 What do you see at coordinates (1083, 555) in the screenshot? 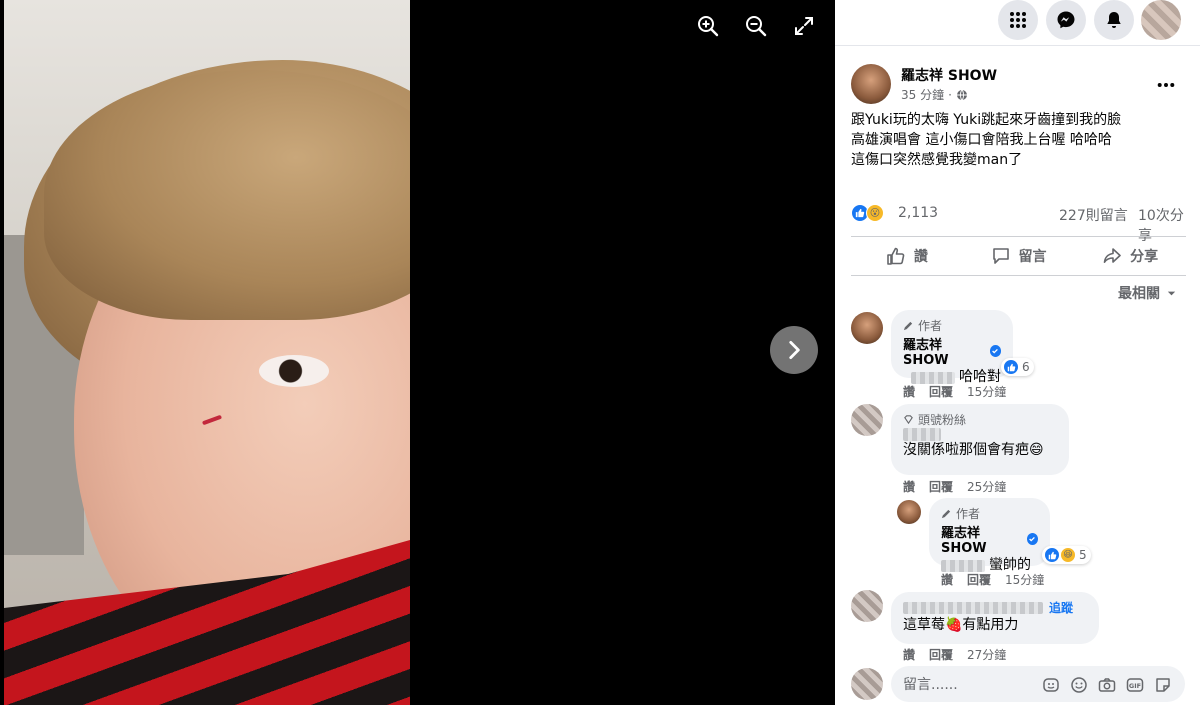
I see `comment-reaction-count: 5` at bounding box center [1083, 555].